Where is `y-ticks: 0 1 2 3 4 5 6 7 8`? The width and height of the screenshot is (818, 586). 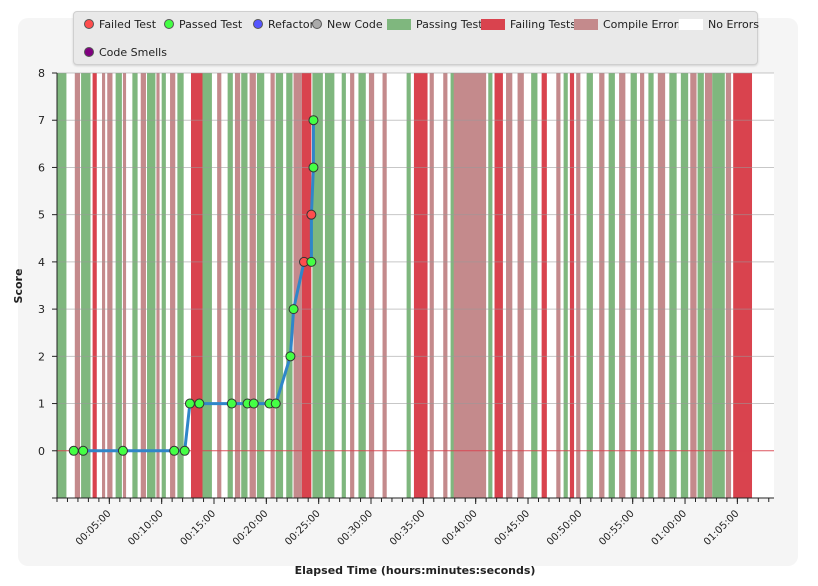
y-ticks: 0 1 2 3 4 5 6 7 8 is located at coordinates (47, 283).